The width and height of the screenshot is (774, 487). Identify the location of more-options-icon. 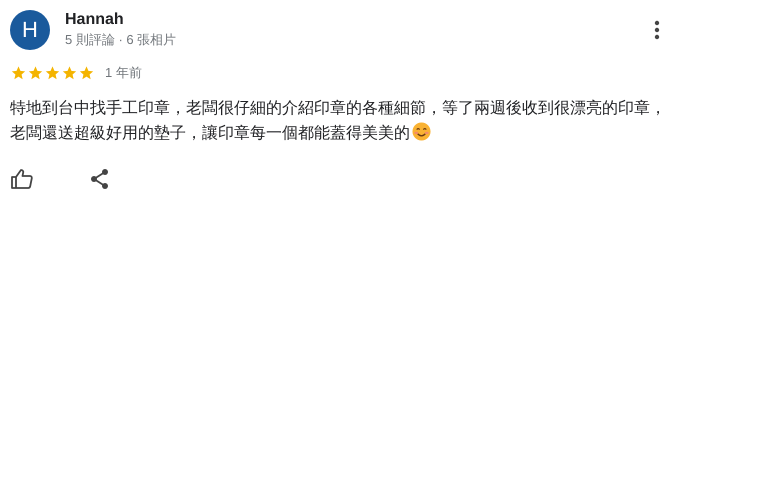
(657, 30).